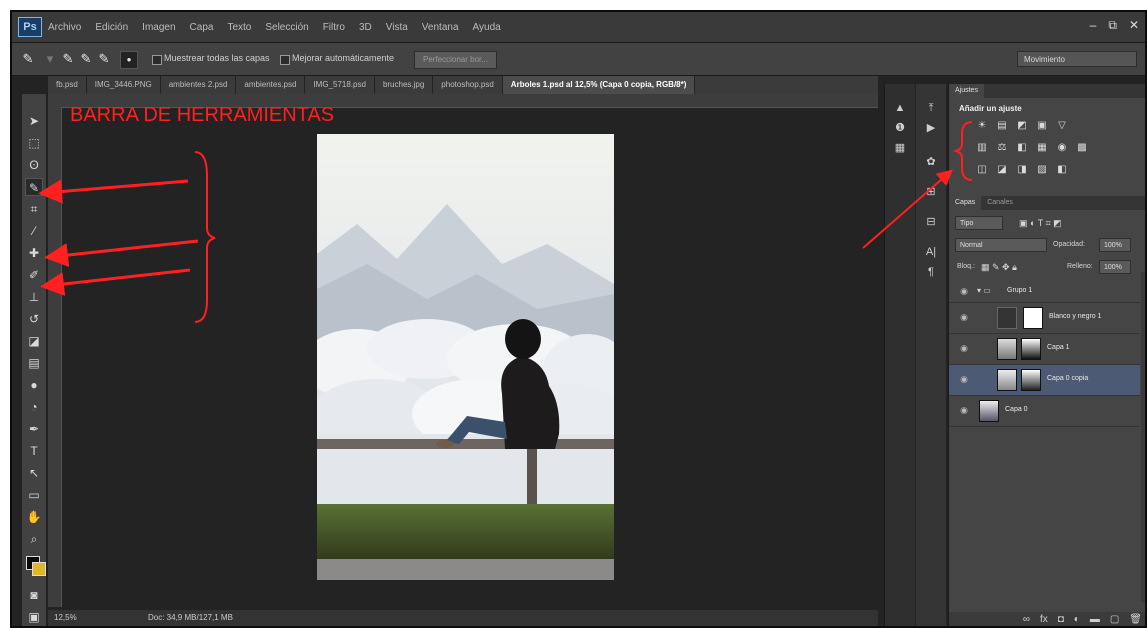  What do you see at coordinates (1022, 148) in the screenshot?
I see `black-white-icon: ◧` at bounding box center [1022, 148].